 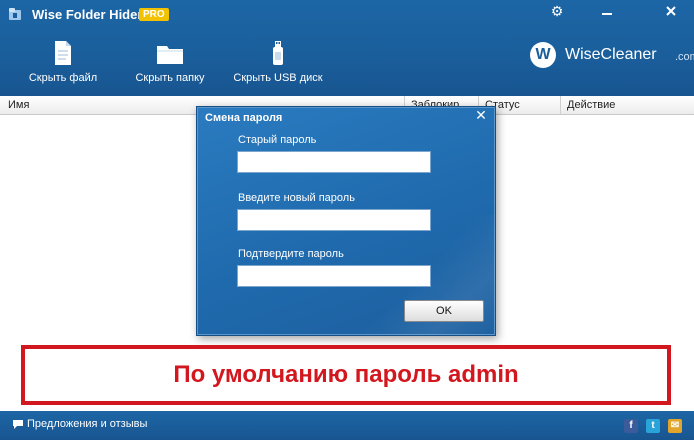 What do you see at coordinates (623, 105) in the screenshot?
I see `column-action: Действие` at bounding box center [623, 105].